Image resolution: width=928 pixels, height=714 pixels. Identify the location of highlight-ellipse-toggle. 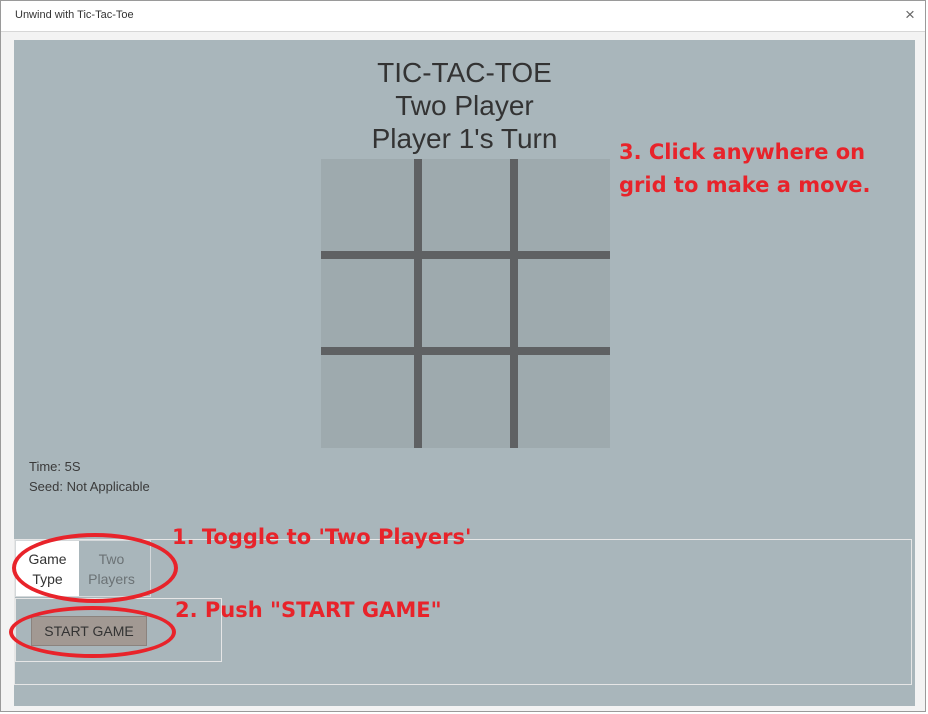
(95, 568).